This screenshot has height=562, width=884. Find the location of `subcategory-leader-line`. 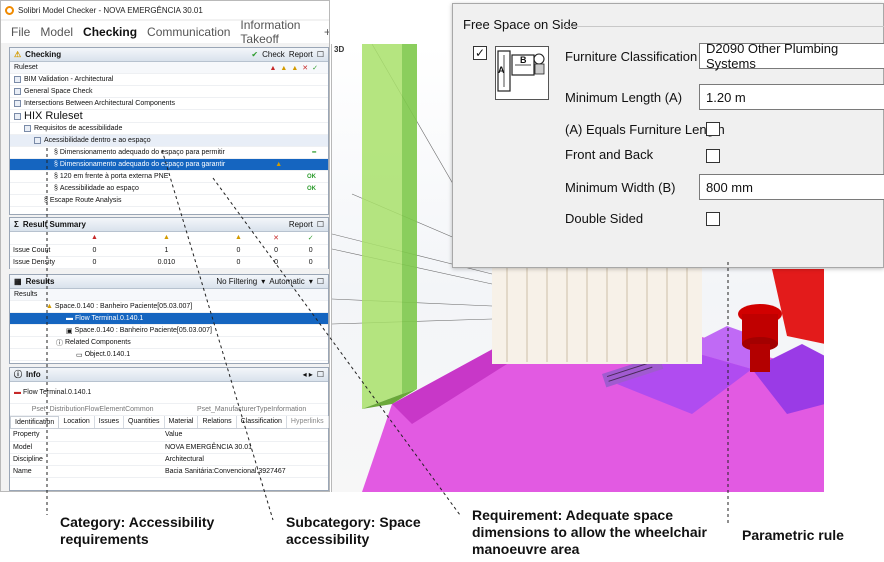

subcategory-leader-line is located at coordinates (217, 335).